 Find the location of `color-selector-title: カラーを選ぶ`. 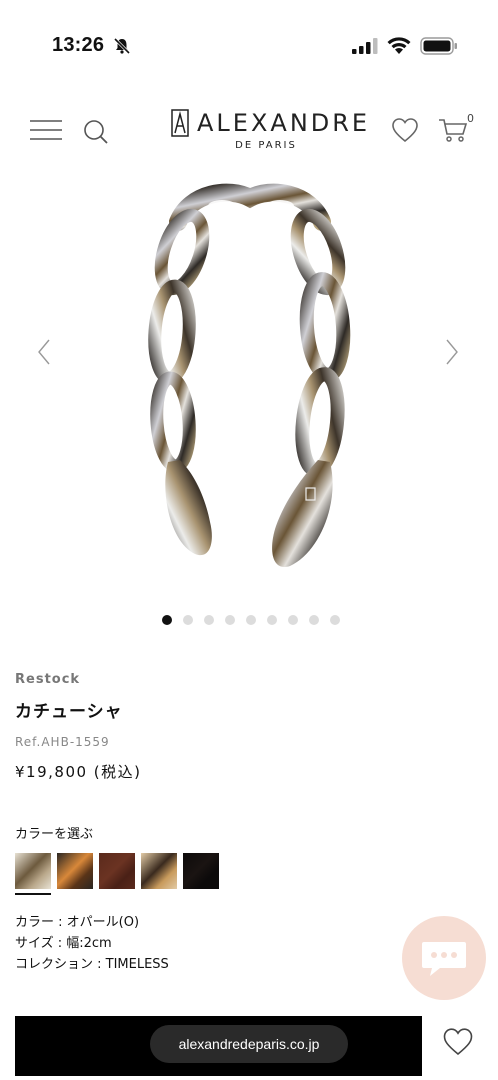

color-selector-title: カラーを選ぶ is located at coordinates (54, 834).